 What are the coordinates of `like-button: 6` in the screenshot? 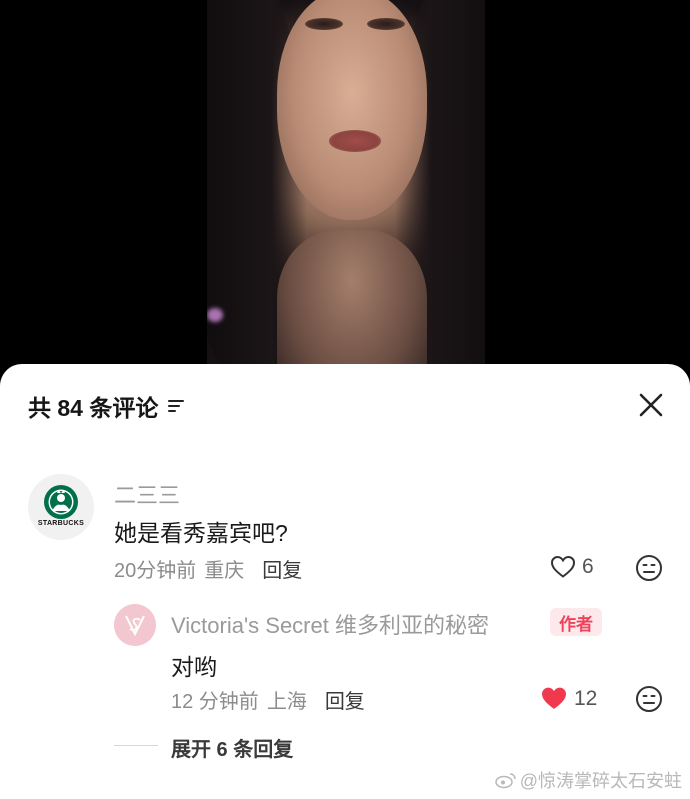 It's located at (572, 567).